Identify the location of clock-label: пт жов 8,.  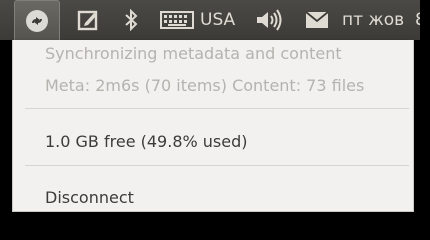
(386, 20).